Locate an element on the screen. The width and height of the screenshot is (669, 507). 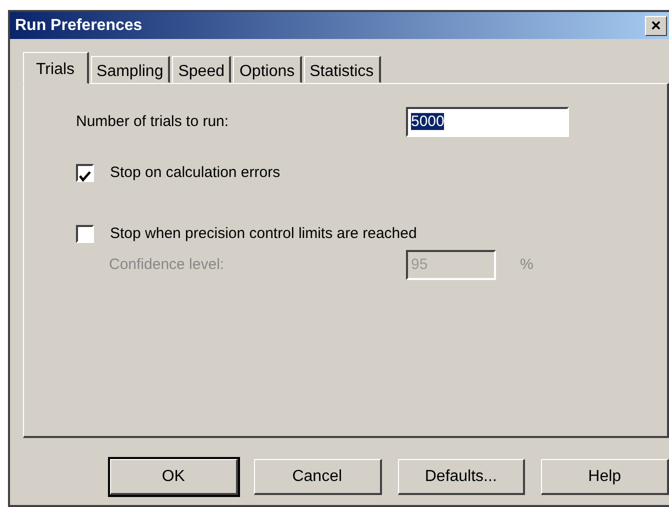
dialog-button: OK is located at coordinates (174, 477).